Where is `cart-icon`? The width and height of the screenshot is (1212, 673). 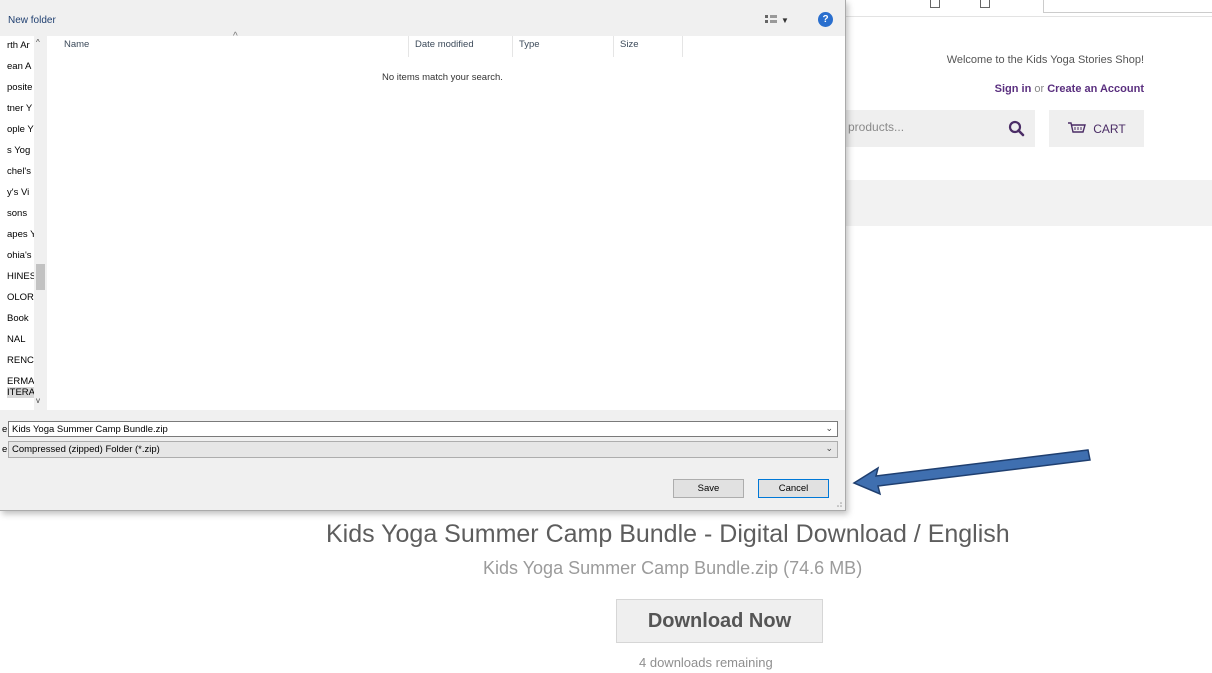 cart-icon is located at coordinates (1077, 127).